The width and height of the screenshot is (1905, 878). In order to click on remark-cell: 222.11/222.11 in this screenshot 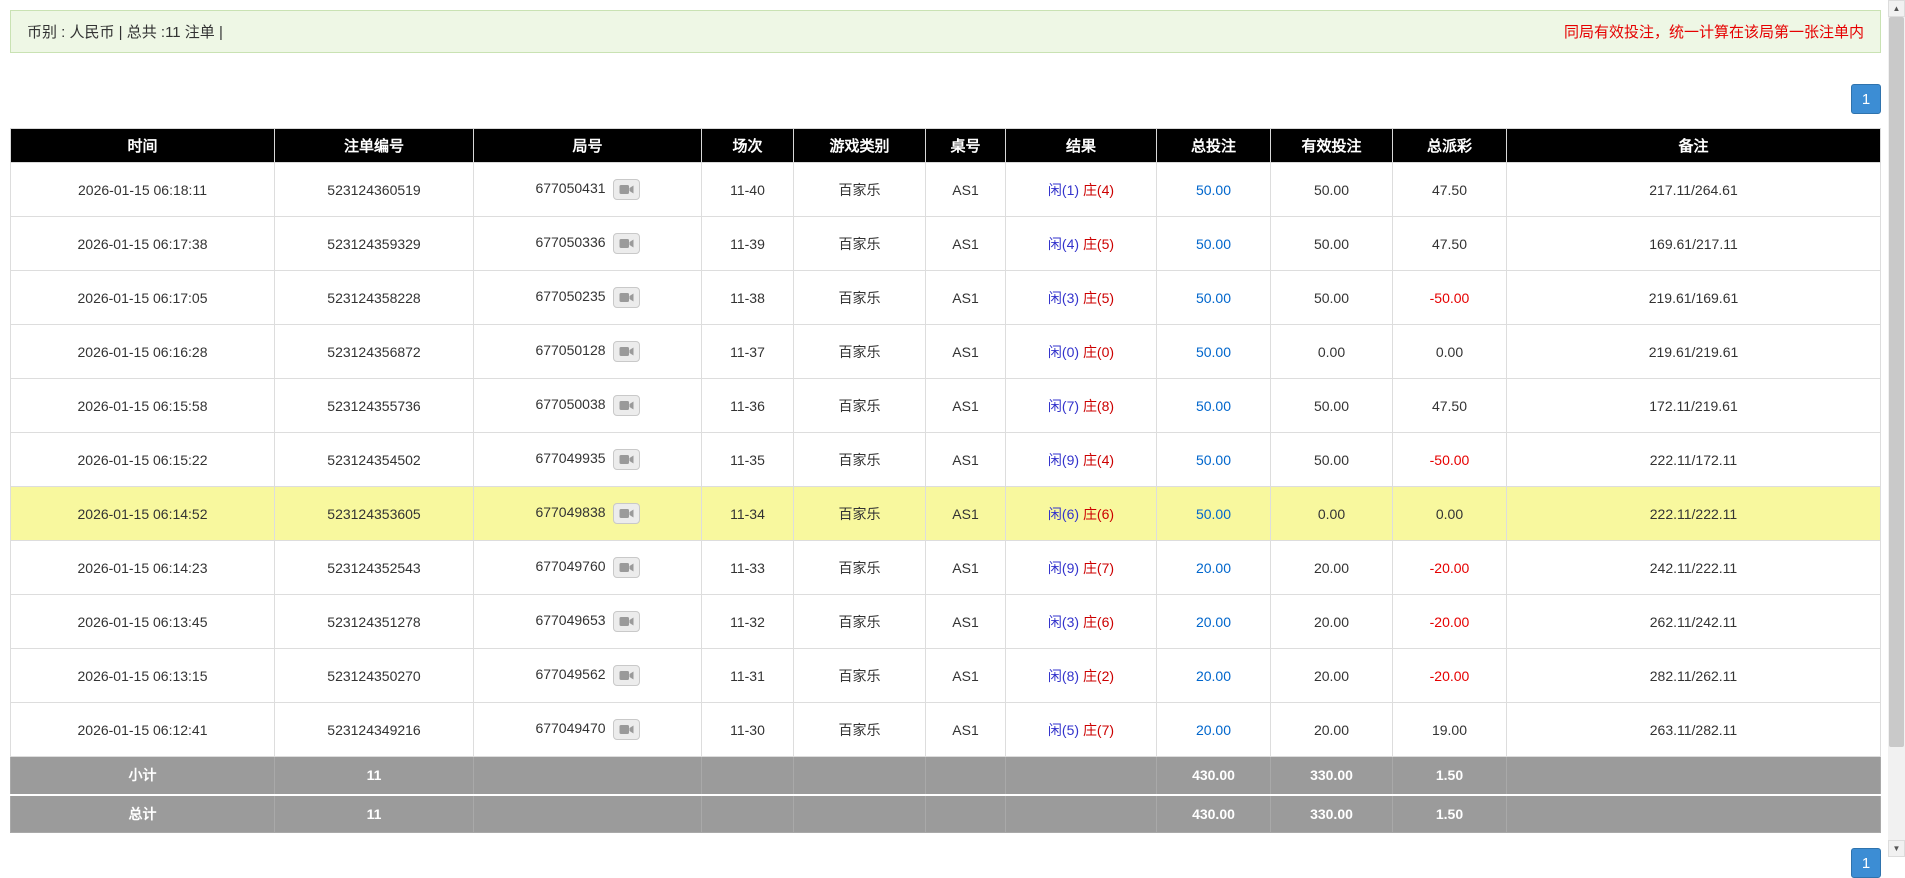, I will do `click(1693, 513)`.